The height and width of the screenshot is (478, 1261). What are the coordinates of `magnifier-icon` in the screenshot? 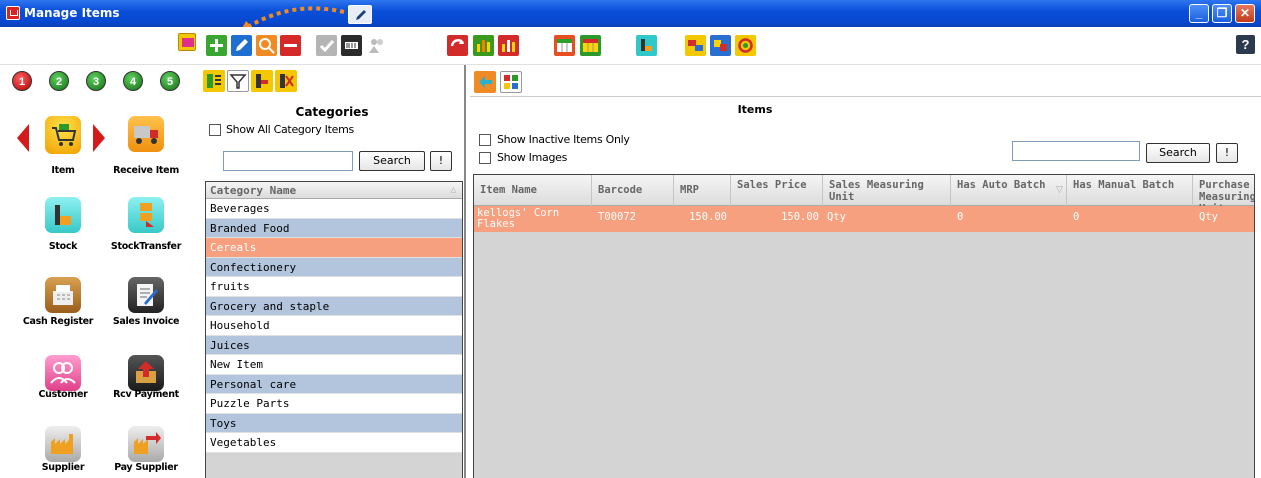 It's located at (267, 46).